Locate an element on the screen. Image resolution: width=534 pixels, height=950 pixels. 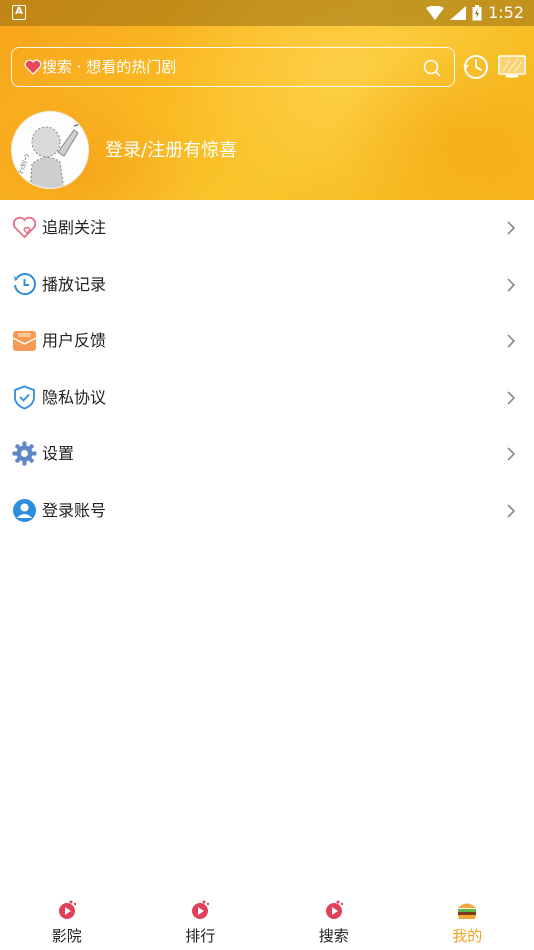
user-icon is located at coordinates (24, 510).